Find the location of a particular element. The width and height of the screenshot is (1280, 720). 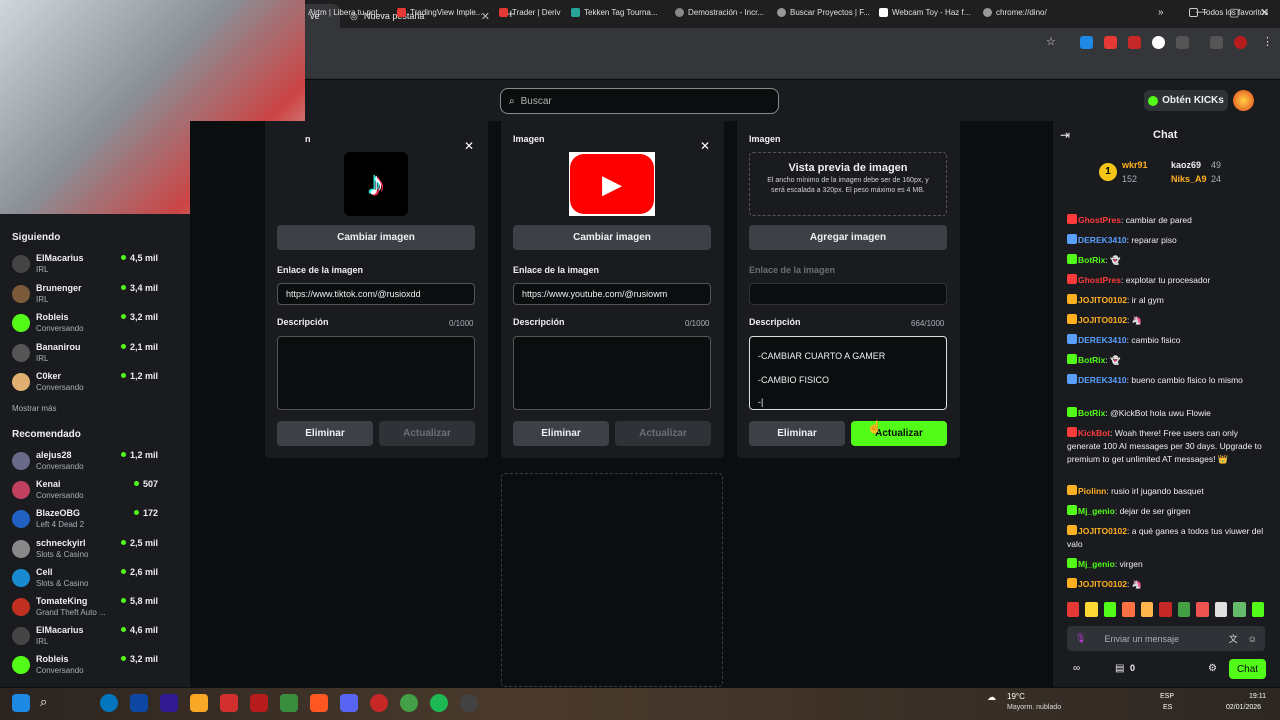

image-link-input is located at coordinates (848, 294).